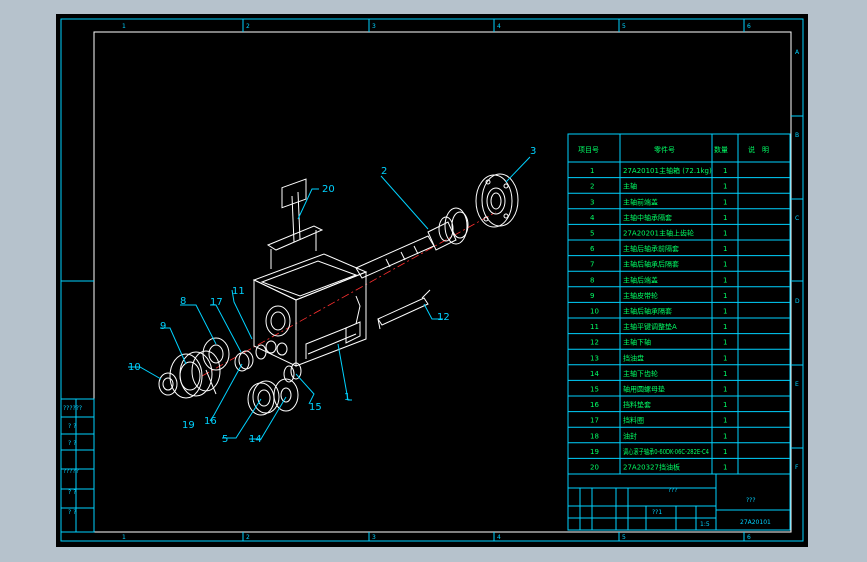 This screenshot has height=562, width=867. Describe the element at coordinates (705, 524) in the screenshot. I see `scale: 1:5` at that location.